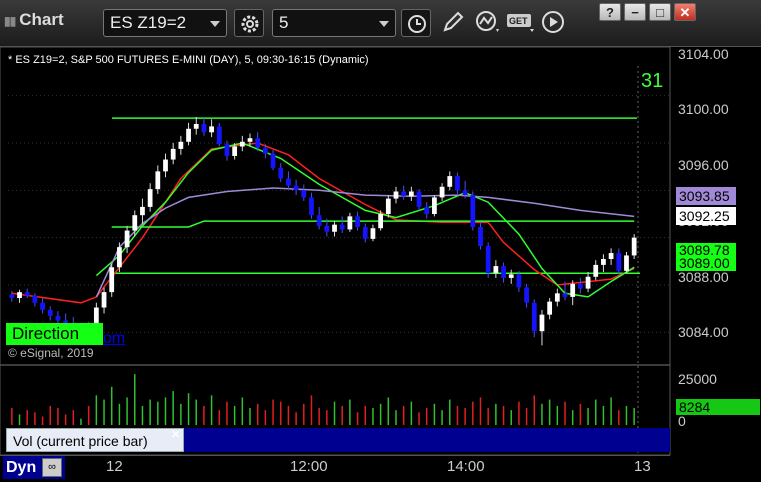 The image size is (761, 482). Describe the element at coordinates (555, 23) in the screenshot. I see `replay-button` at that location.